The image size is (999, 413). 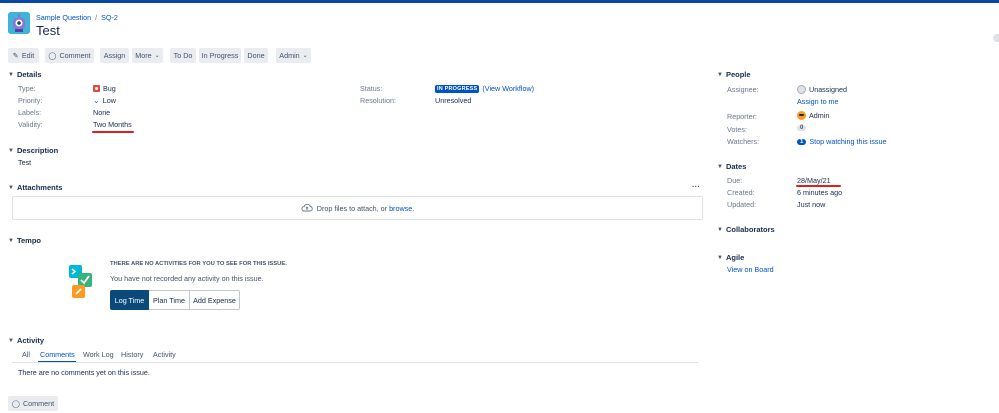 I want to click on no-comments-text: There are no comments yet on this issue., so click(x=84, y=372).